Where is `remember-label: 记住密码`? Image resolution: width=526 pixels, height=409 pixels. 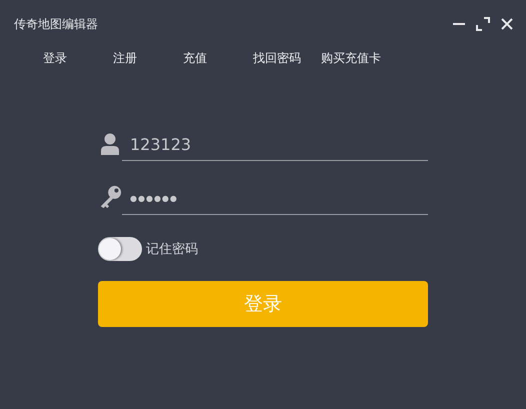
remember-label: 记住密码 is located at coordinates (172, 249).